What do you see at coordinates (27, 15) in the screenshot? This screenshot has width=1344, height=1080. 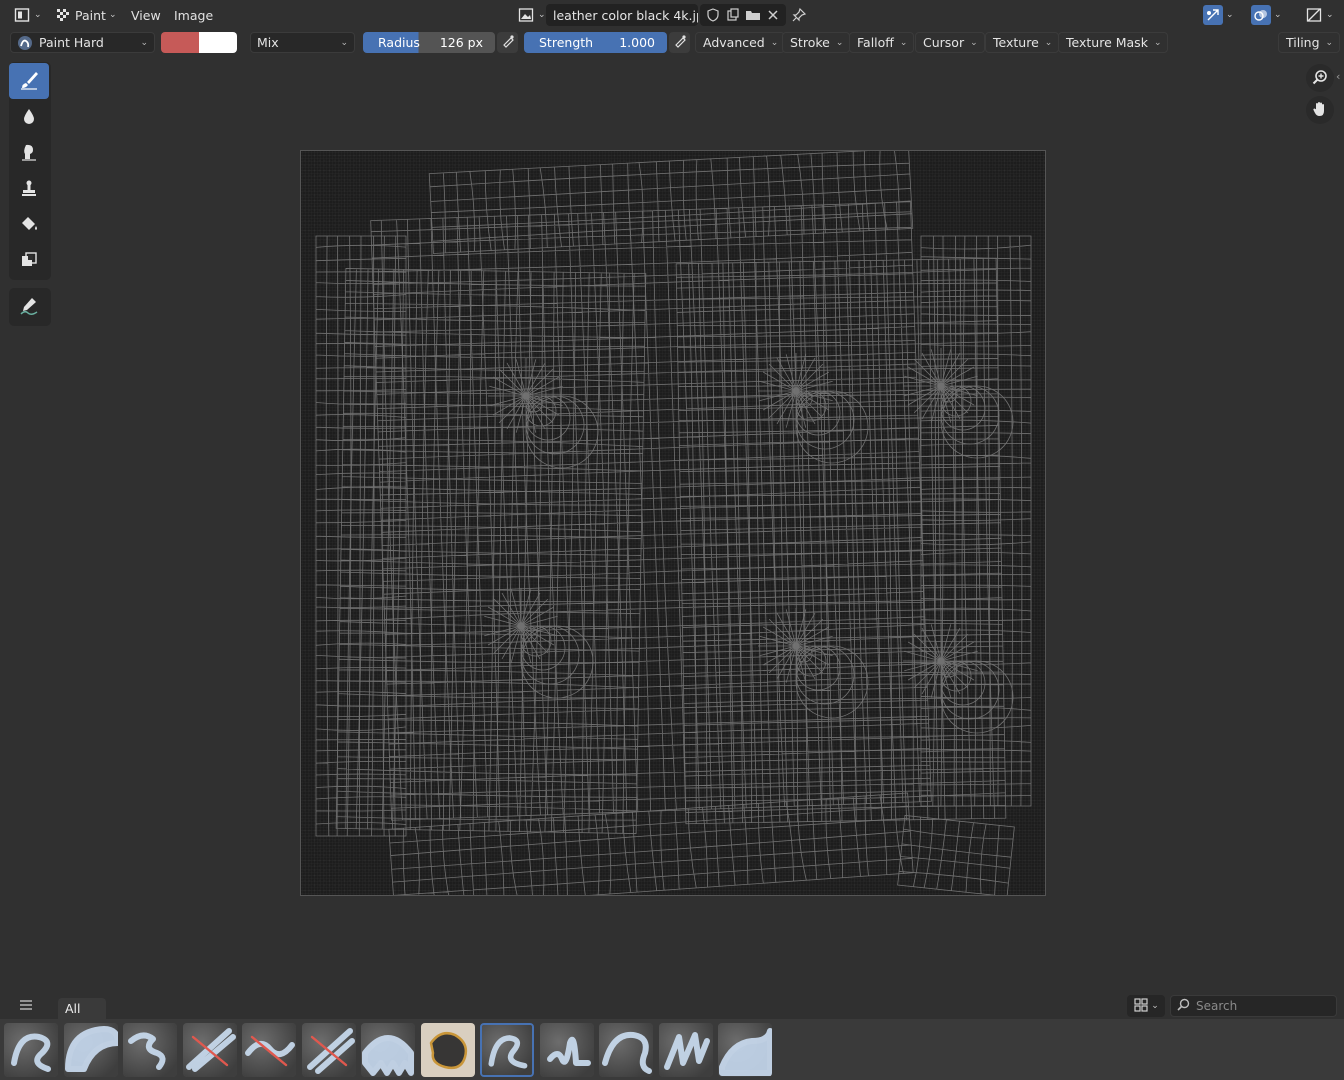 I see `editor-type-menu: ⌄` at bounding box center [27, 15].